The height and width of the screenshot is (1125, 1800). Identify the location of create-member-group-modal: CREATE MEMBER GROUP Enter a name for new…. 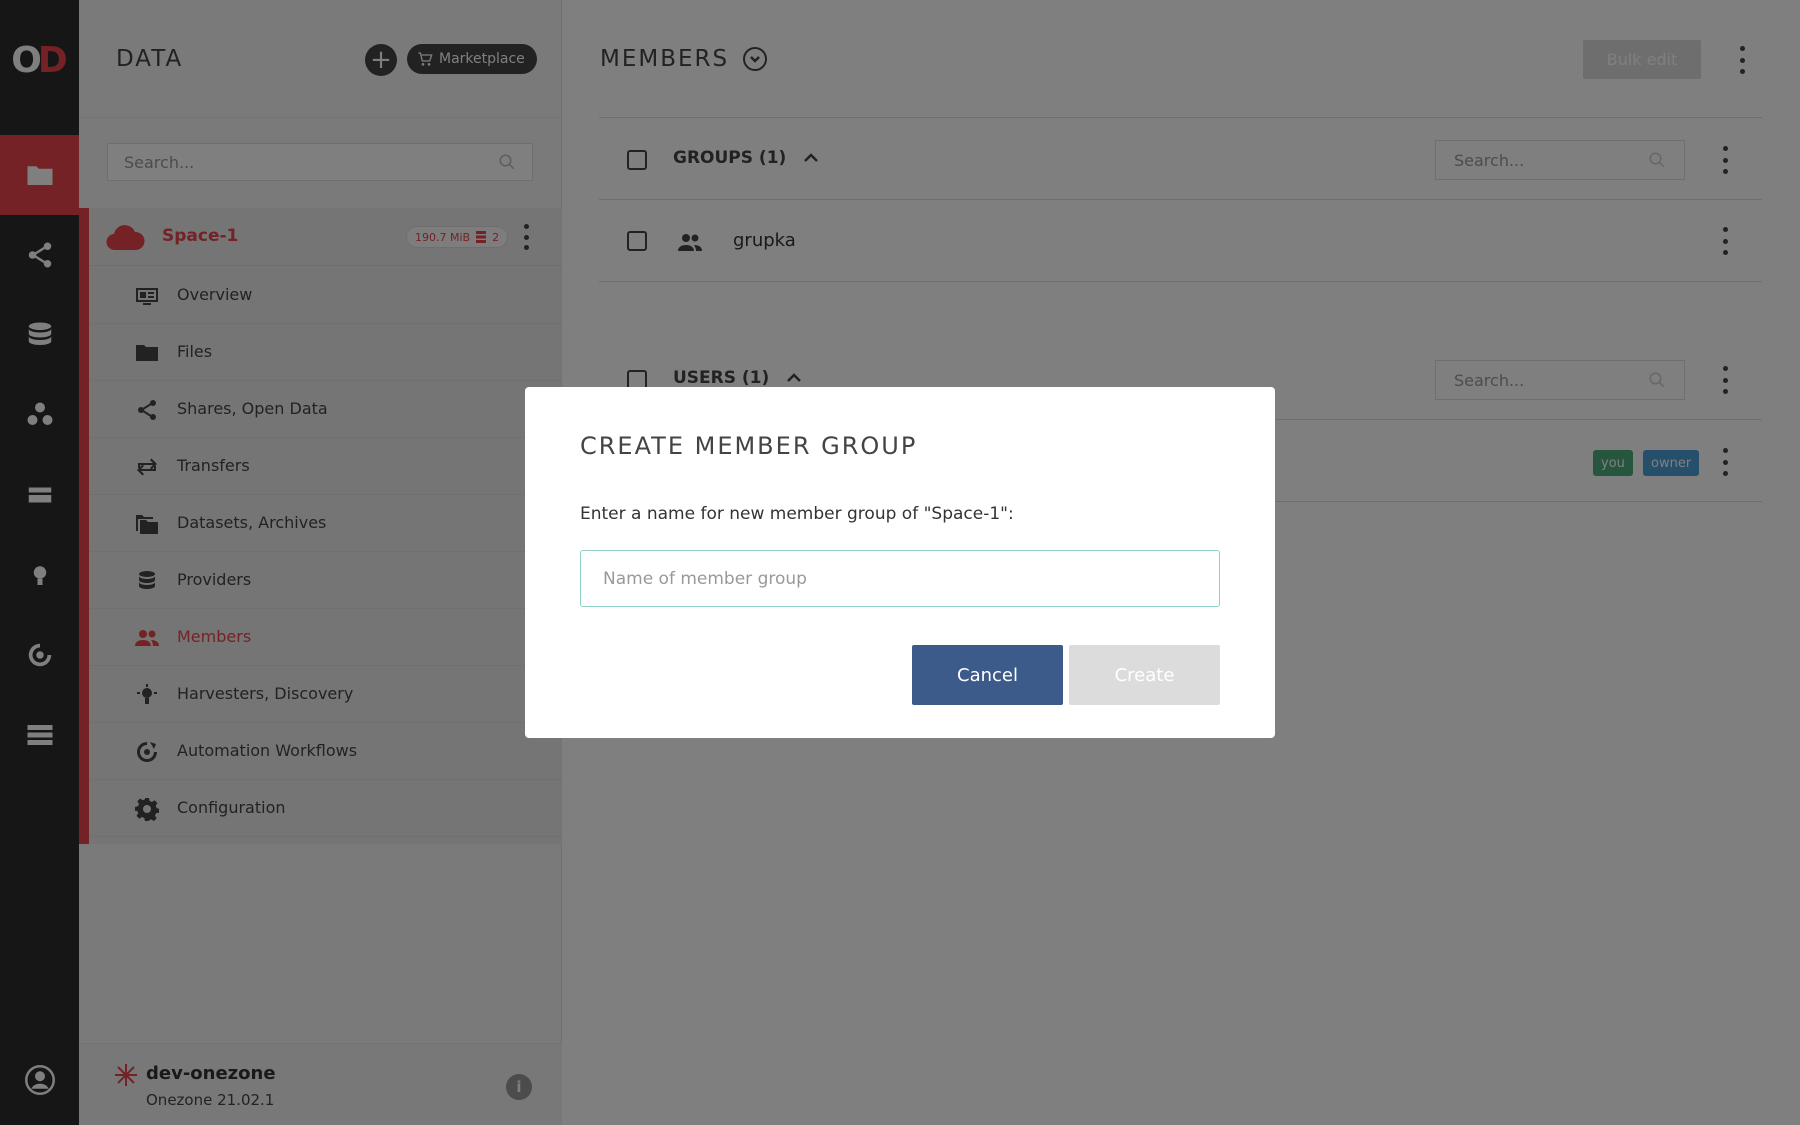
(900, 562).